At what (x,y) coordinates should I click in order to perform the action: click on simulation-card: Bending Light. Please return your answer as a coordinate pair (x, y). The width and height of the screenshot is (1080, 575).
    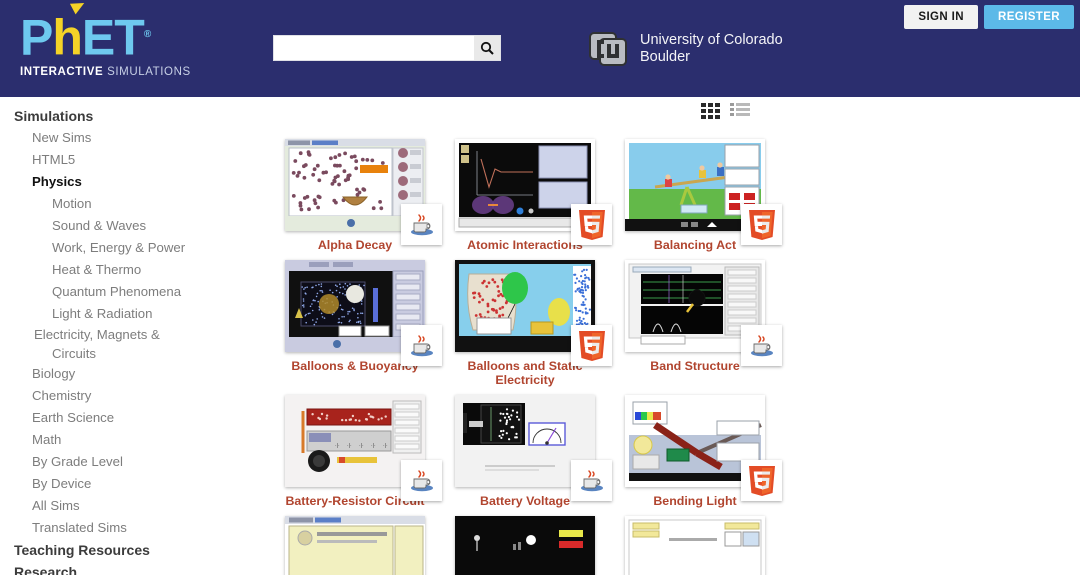
    Looking at the image, I should click on (696, 449).